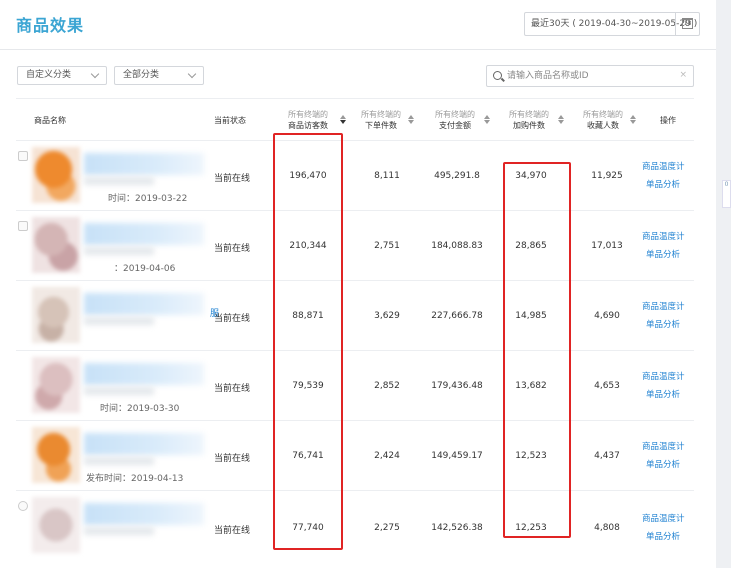  I want to click on all-category-label: 全部分类, so click(141, 75).